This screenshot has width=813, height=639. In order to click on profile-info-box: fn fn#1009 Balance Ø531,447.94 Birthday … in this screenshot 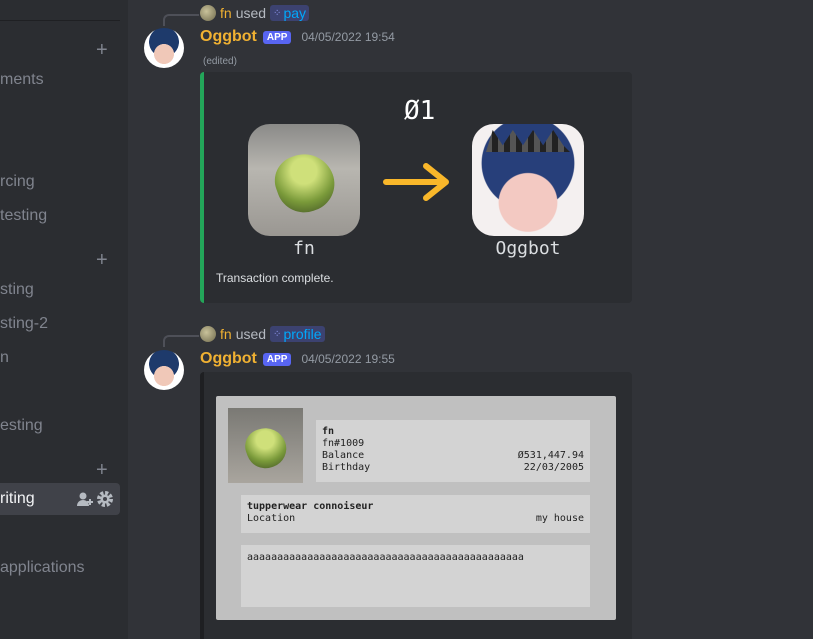, I will do `click(453, 451)`.